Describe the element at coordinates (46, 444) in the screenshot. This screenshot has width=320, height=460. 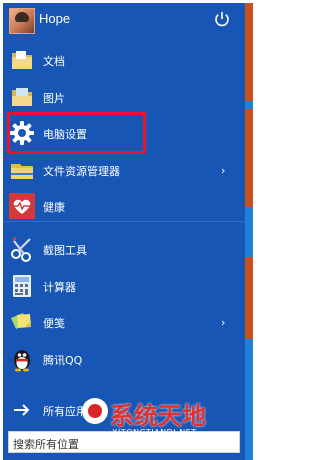
I see `search-placeholder: 搜索所有位置` at that location.